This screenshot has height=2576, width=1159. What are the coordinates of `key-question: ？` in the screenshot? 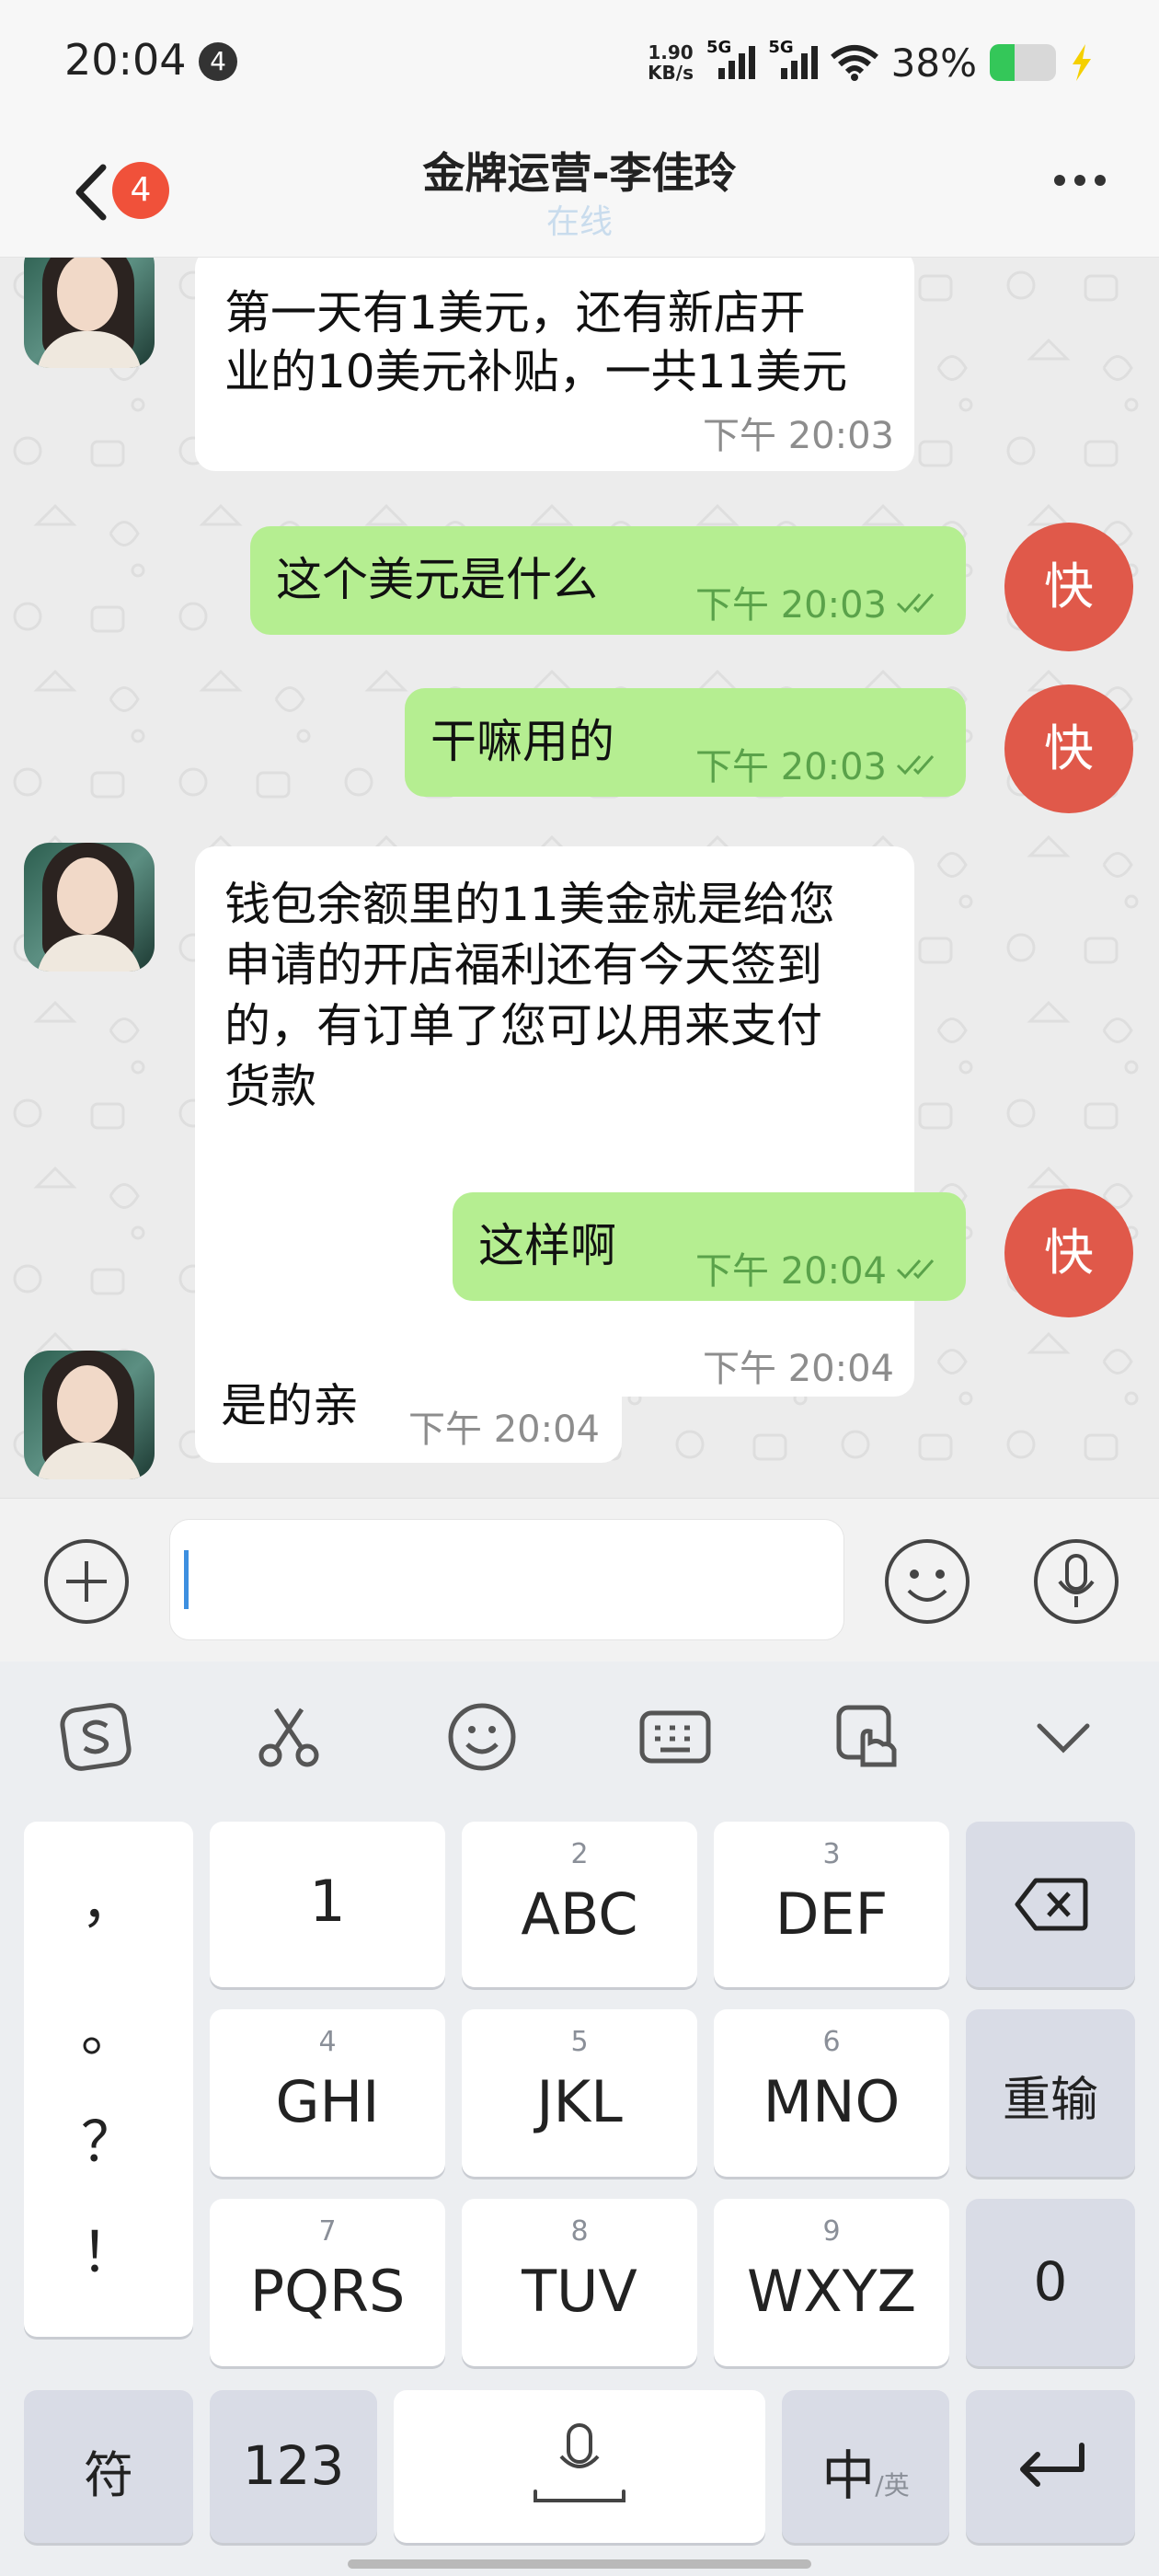 It's located at (108, 2138).